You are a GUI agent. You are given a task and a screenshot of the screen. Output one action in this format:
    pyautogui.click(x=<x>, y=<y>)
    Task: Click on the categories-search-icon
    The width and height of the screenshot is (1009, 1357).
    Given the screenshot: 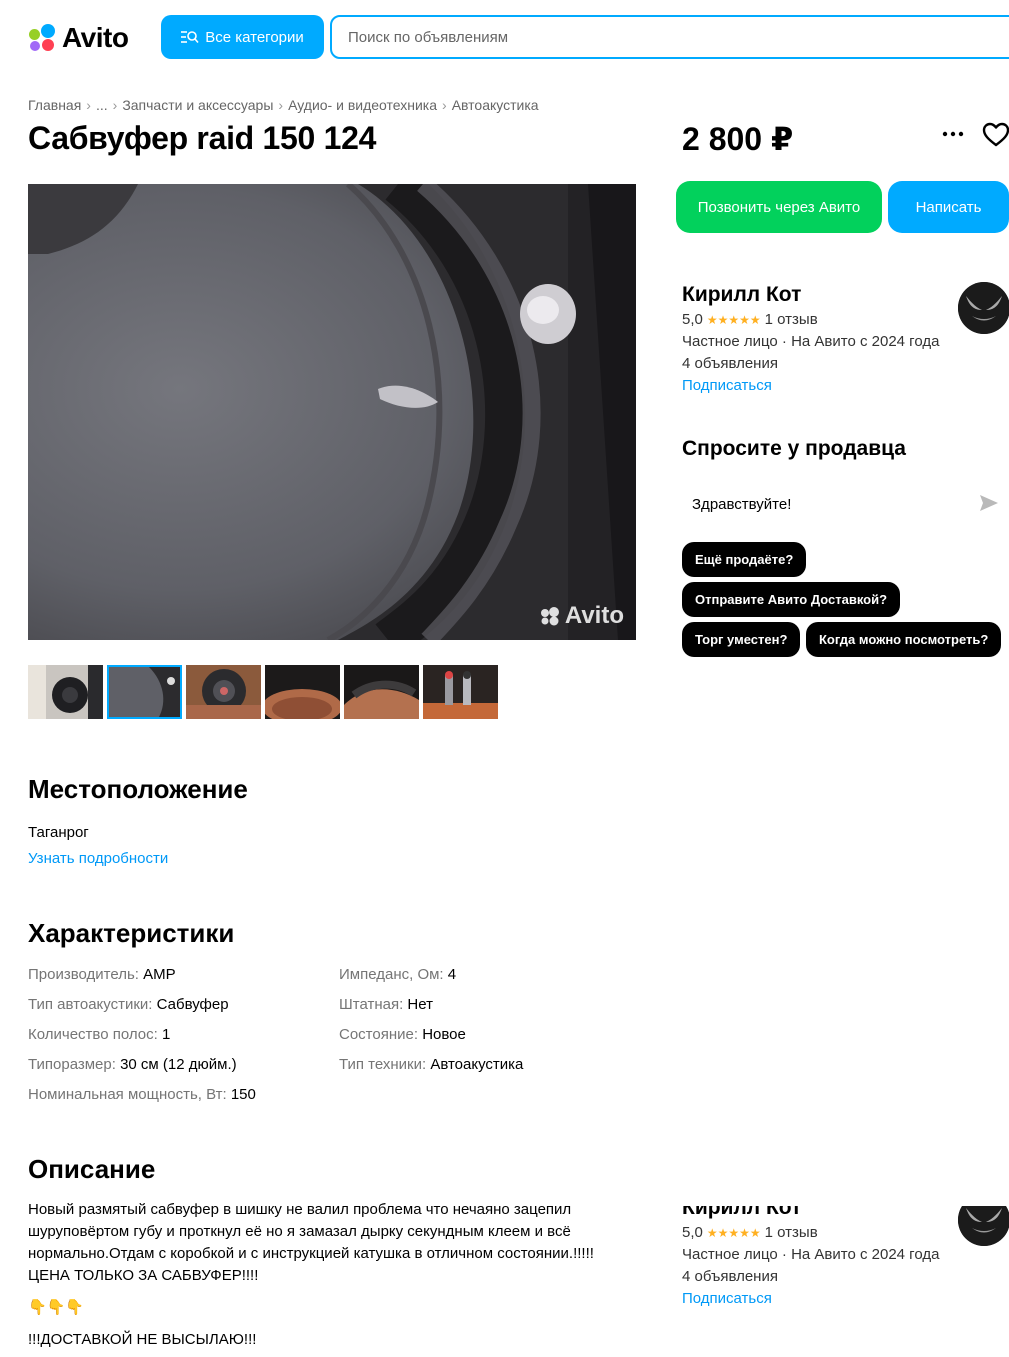 What is the action you would take?
    pyautogui.click(x=190, y=37)
    